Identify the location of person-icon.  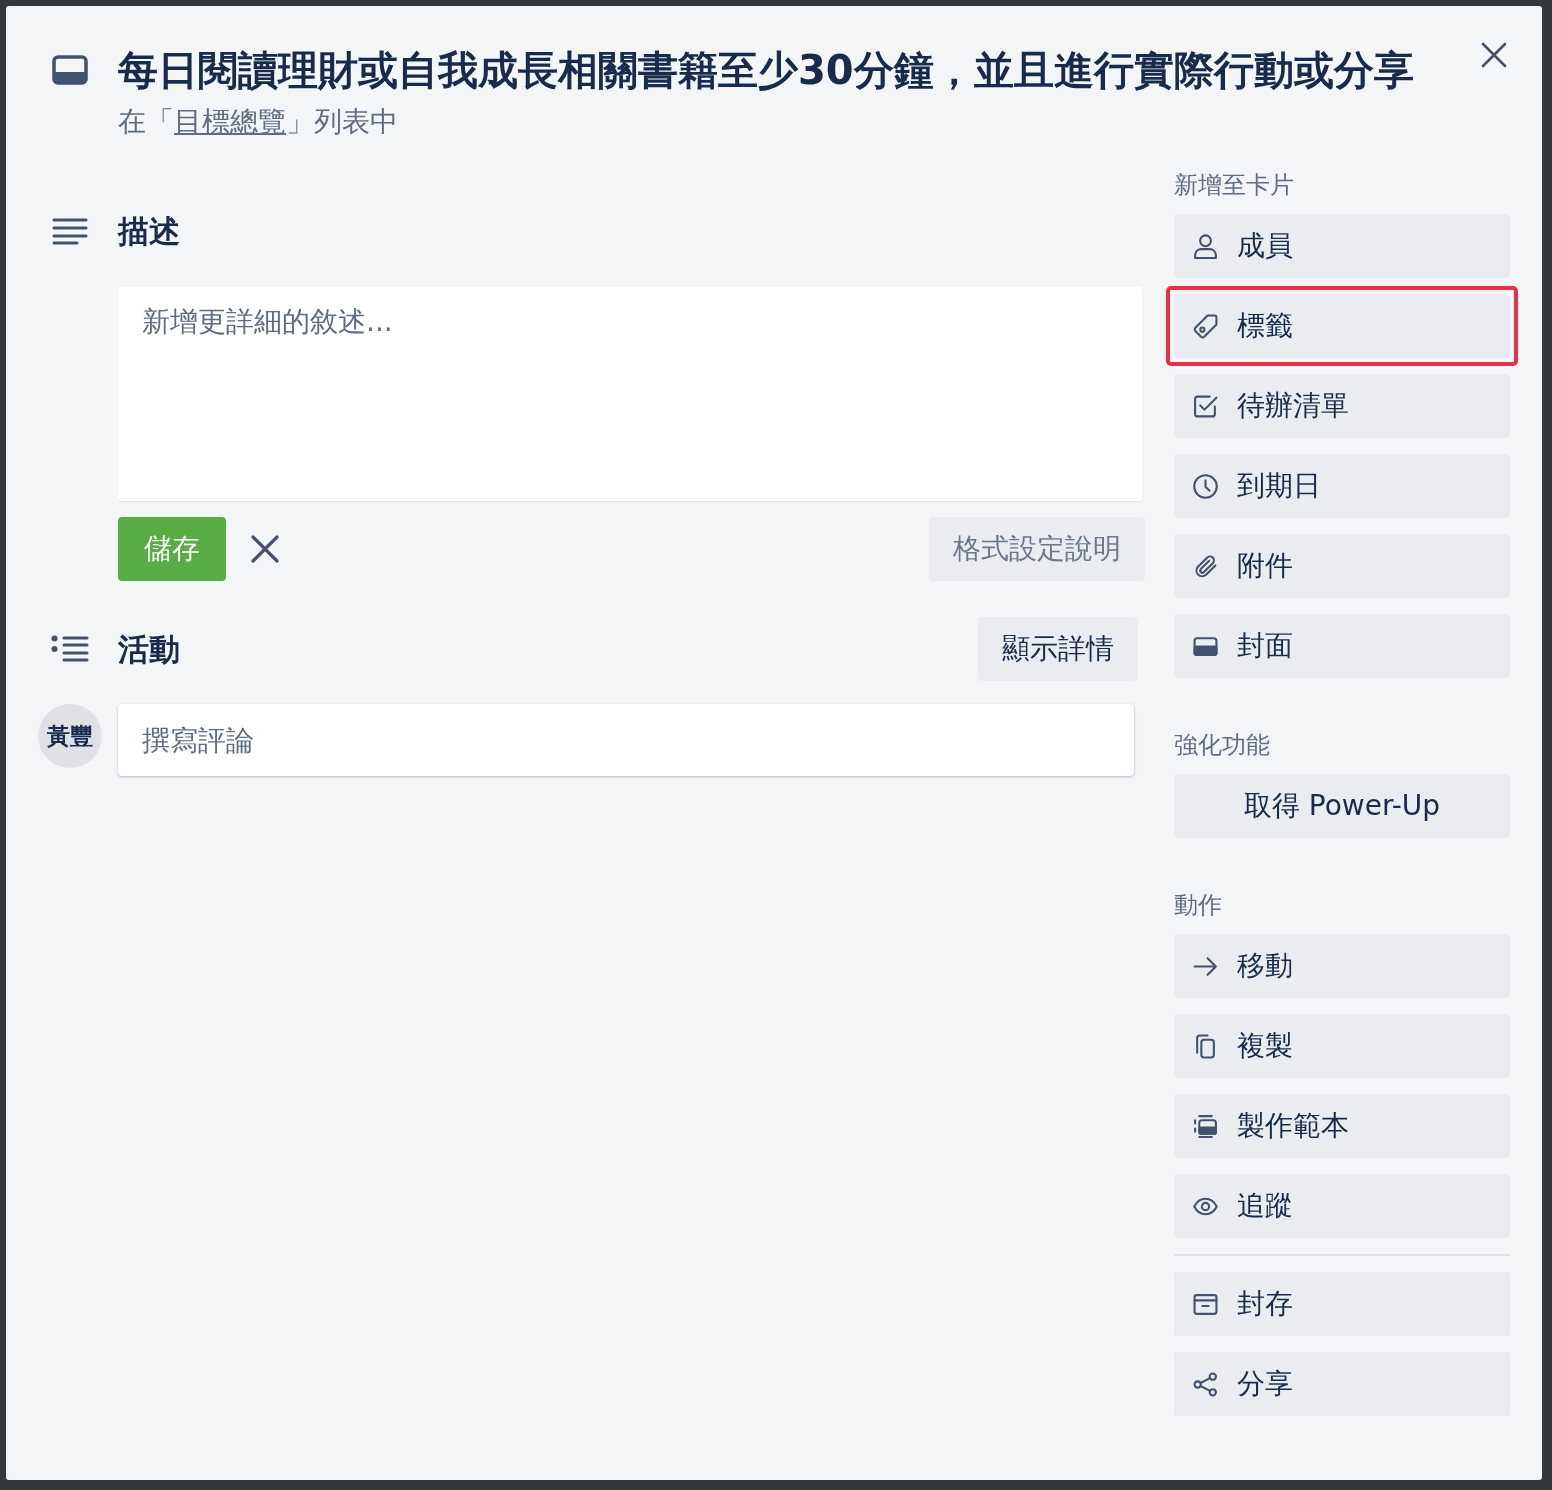
(1205, 246).